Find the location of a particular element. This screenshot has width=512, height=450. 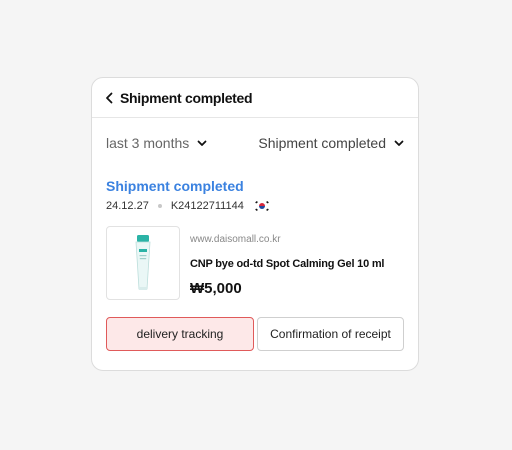

status-dropdown: Shipment completed is located at coordinates (331, 143).